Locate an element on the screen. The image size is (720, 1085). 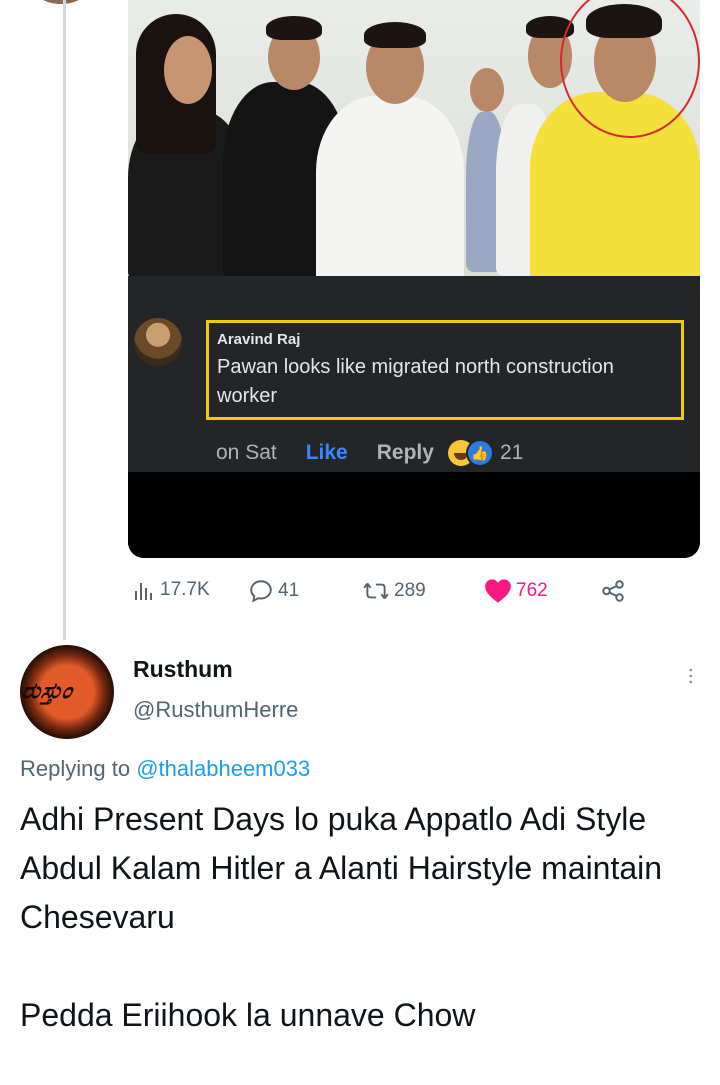
views-count: 17.7K is located at coordinates (185, 589).